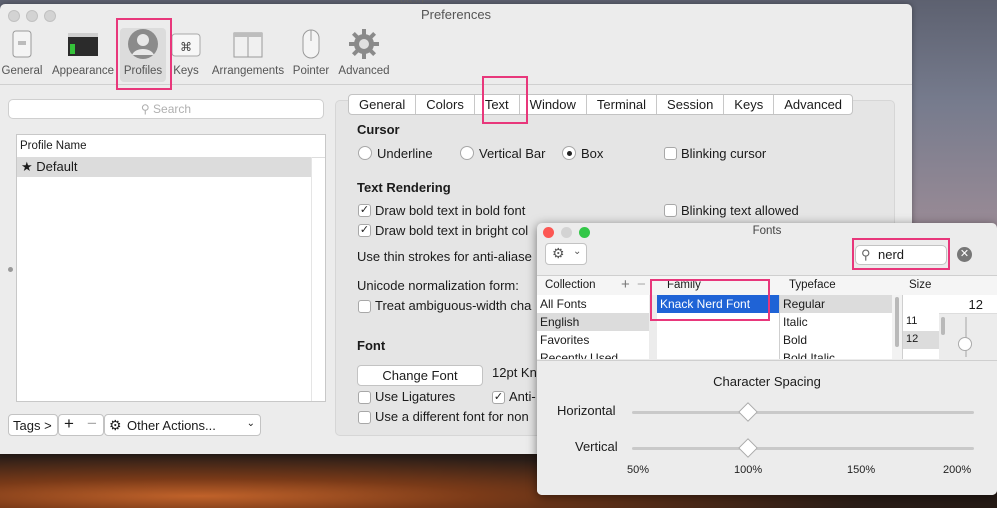  What do you see at coordinates (718, 327) in the screenshot?
I see `family-list: Knack Nerd Font` at bounding box center [718, 327].